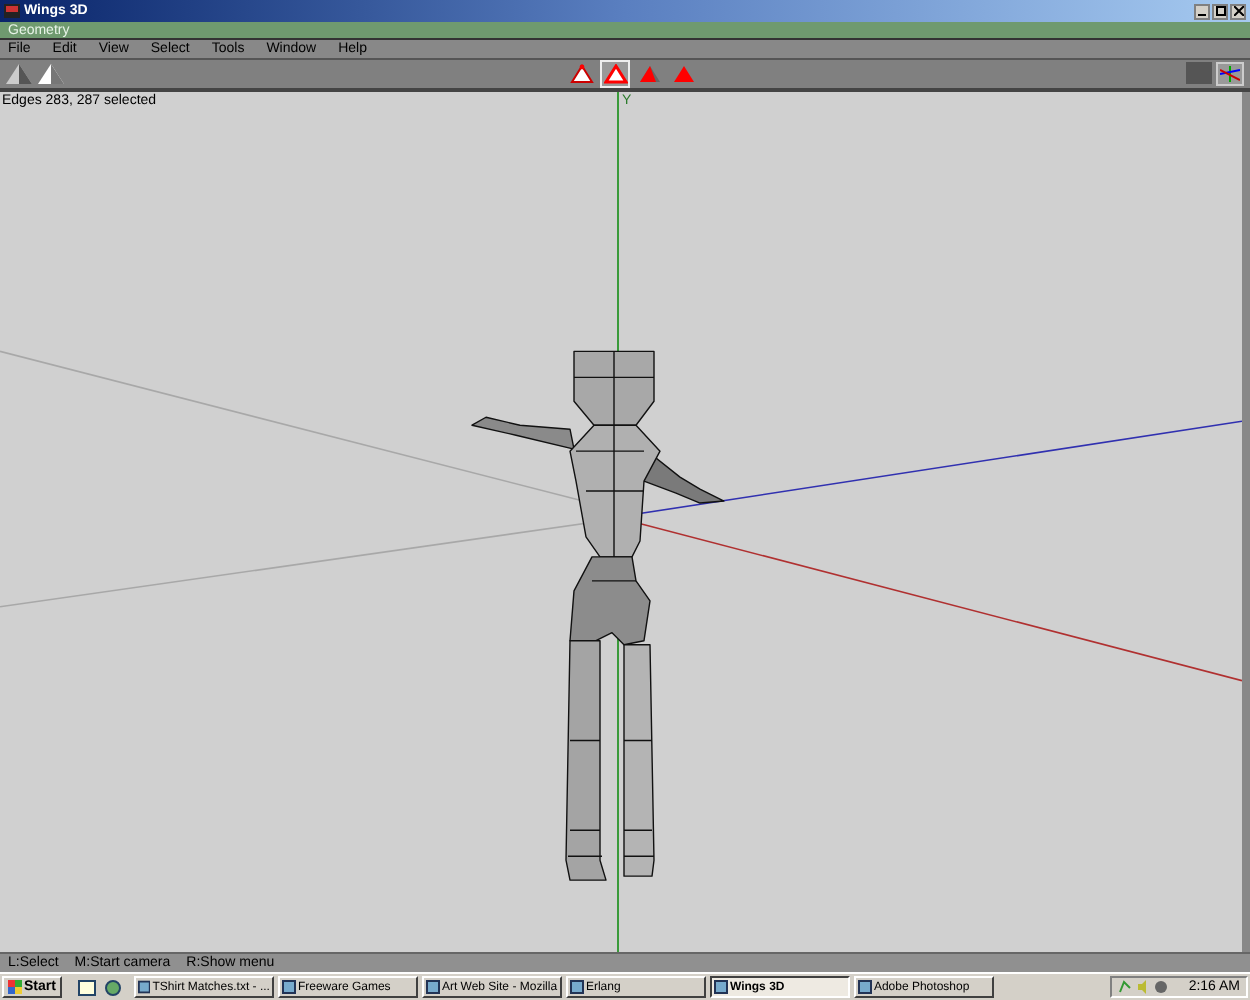  I want to click on close-icon, so click(1238, 11).